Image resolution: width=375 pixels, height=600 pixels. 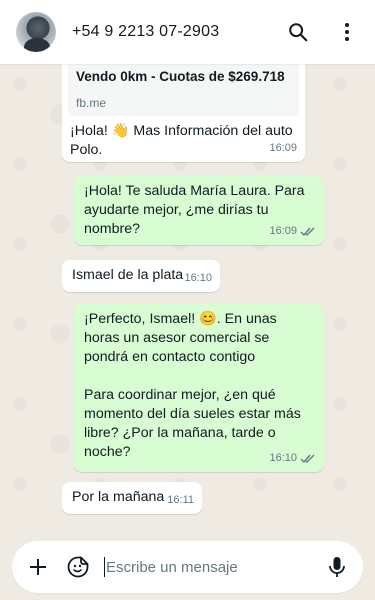 What do you see at coordinates (298, 32) in the screenshot?
I see `search-icon` at bounding box center [298, 32].